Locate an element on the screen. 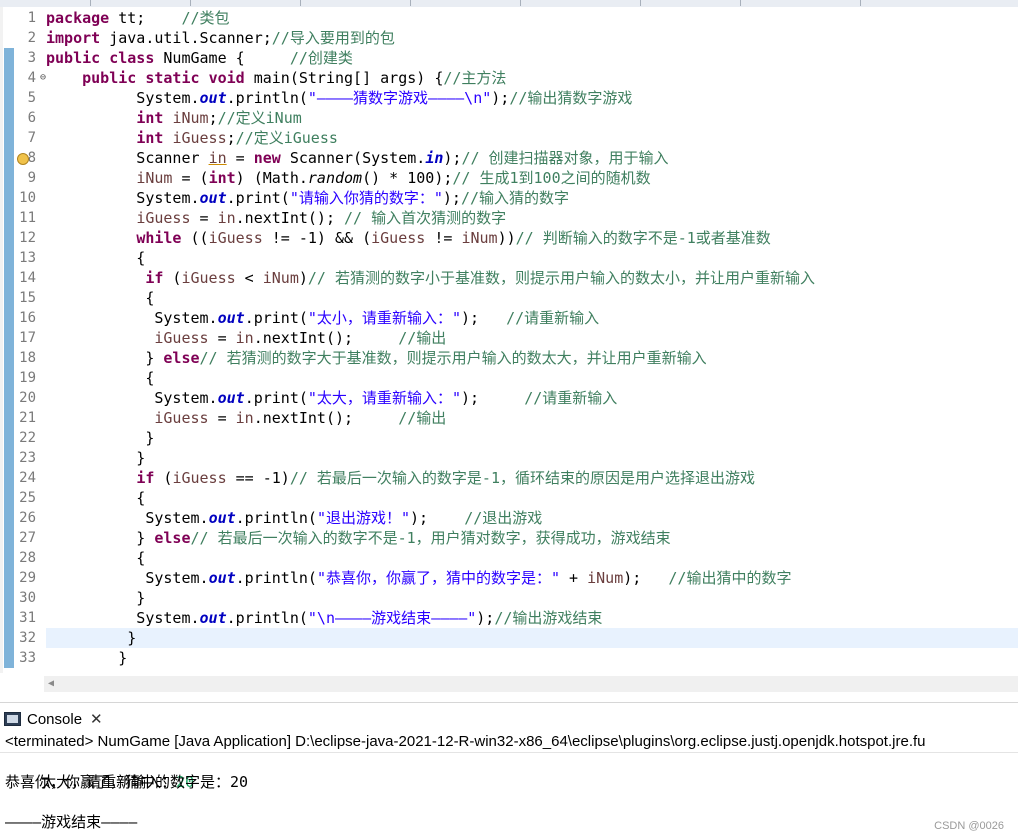 The image size is (1018, 840). code-token: .nextInt(); is located at coordinates (326, 418).